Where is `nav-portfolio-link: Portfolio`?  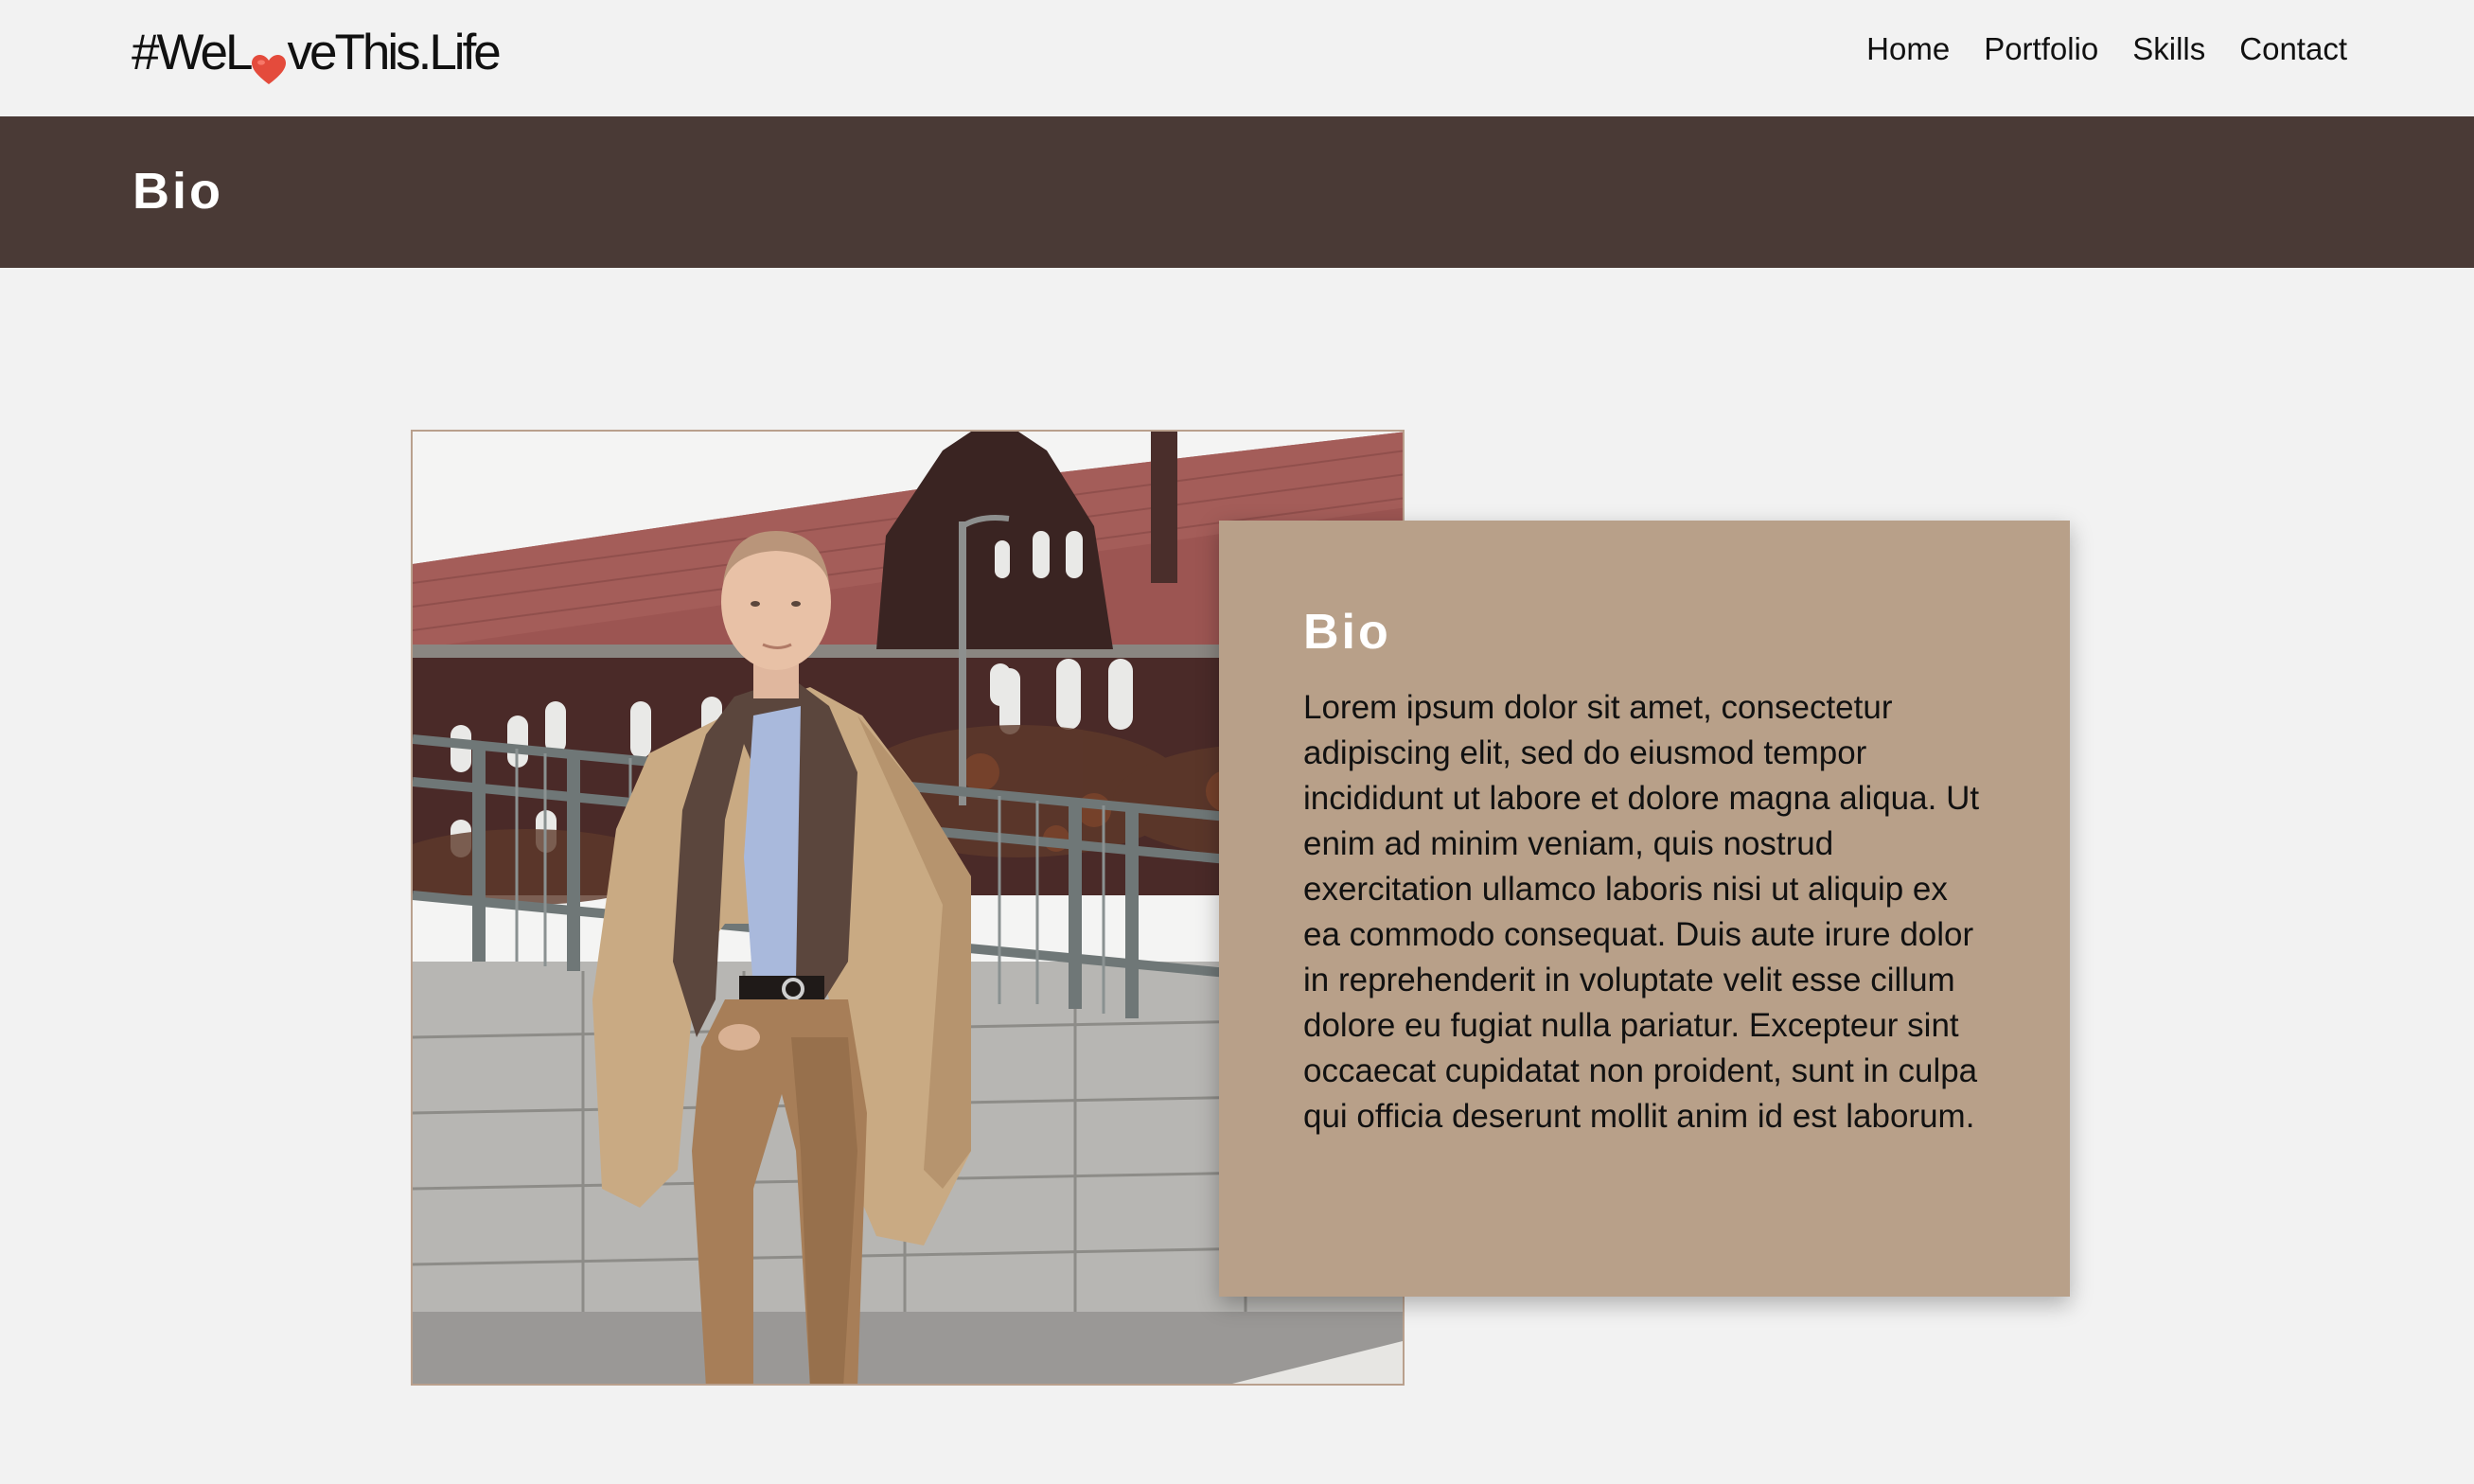 nav-portfolio-link: Portfolio is located at coordinates (2041, 49).